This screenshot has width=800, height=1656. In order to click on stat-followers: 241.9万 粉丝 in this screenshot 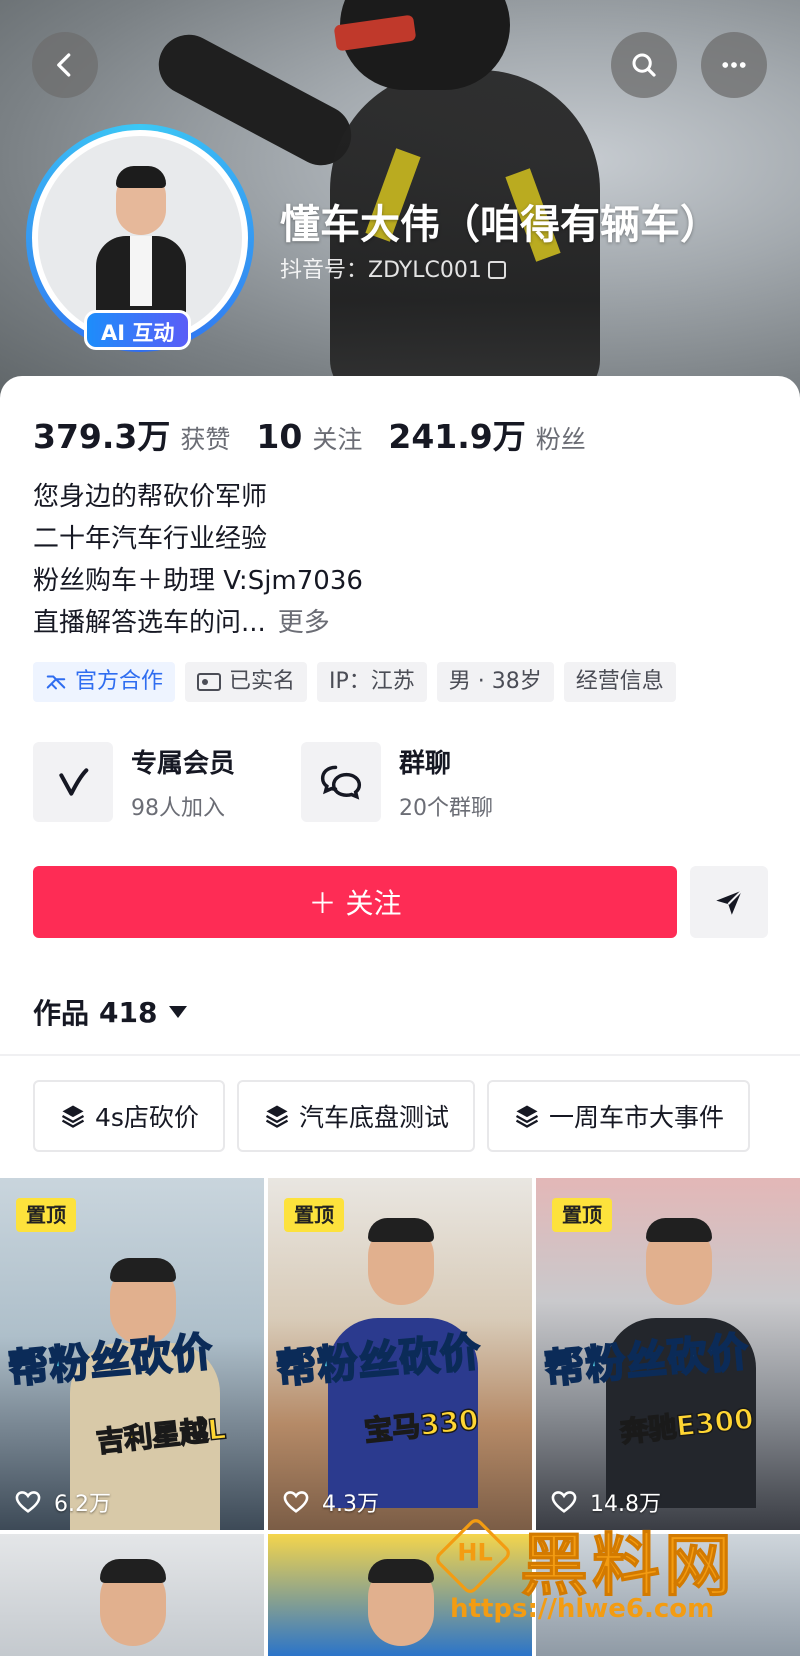, I will do `click(486, 434)`.